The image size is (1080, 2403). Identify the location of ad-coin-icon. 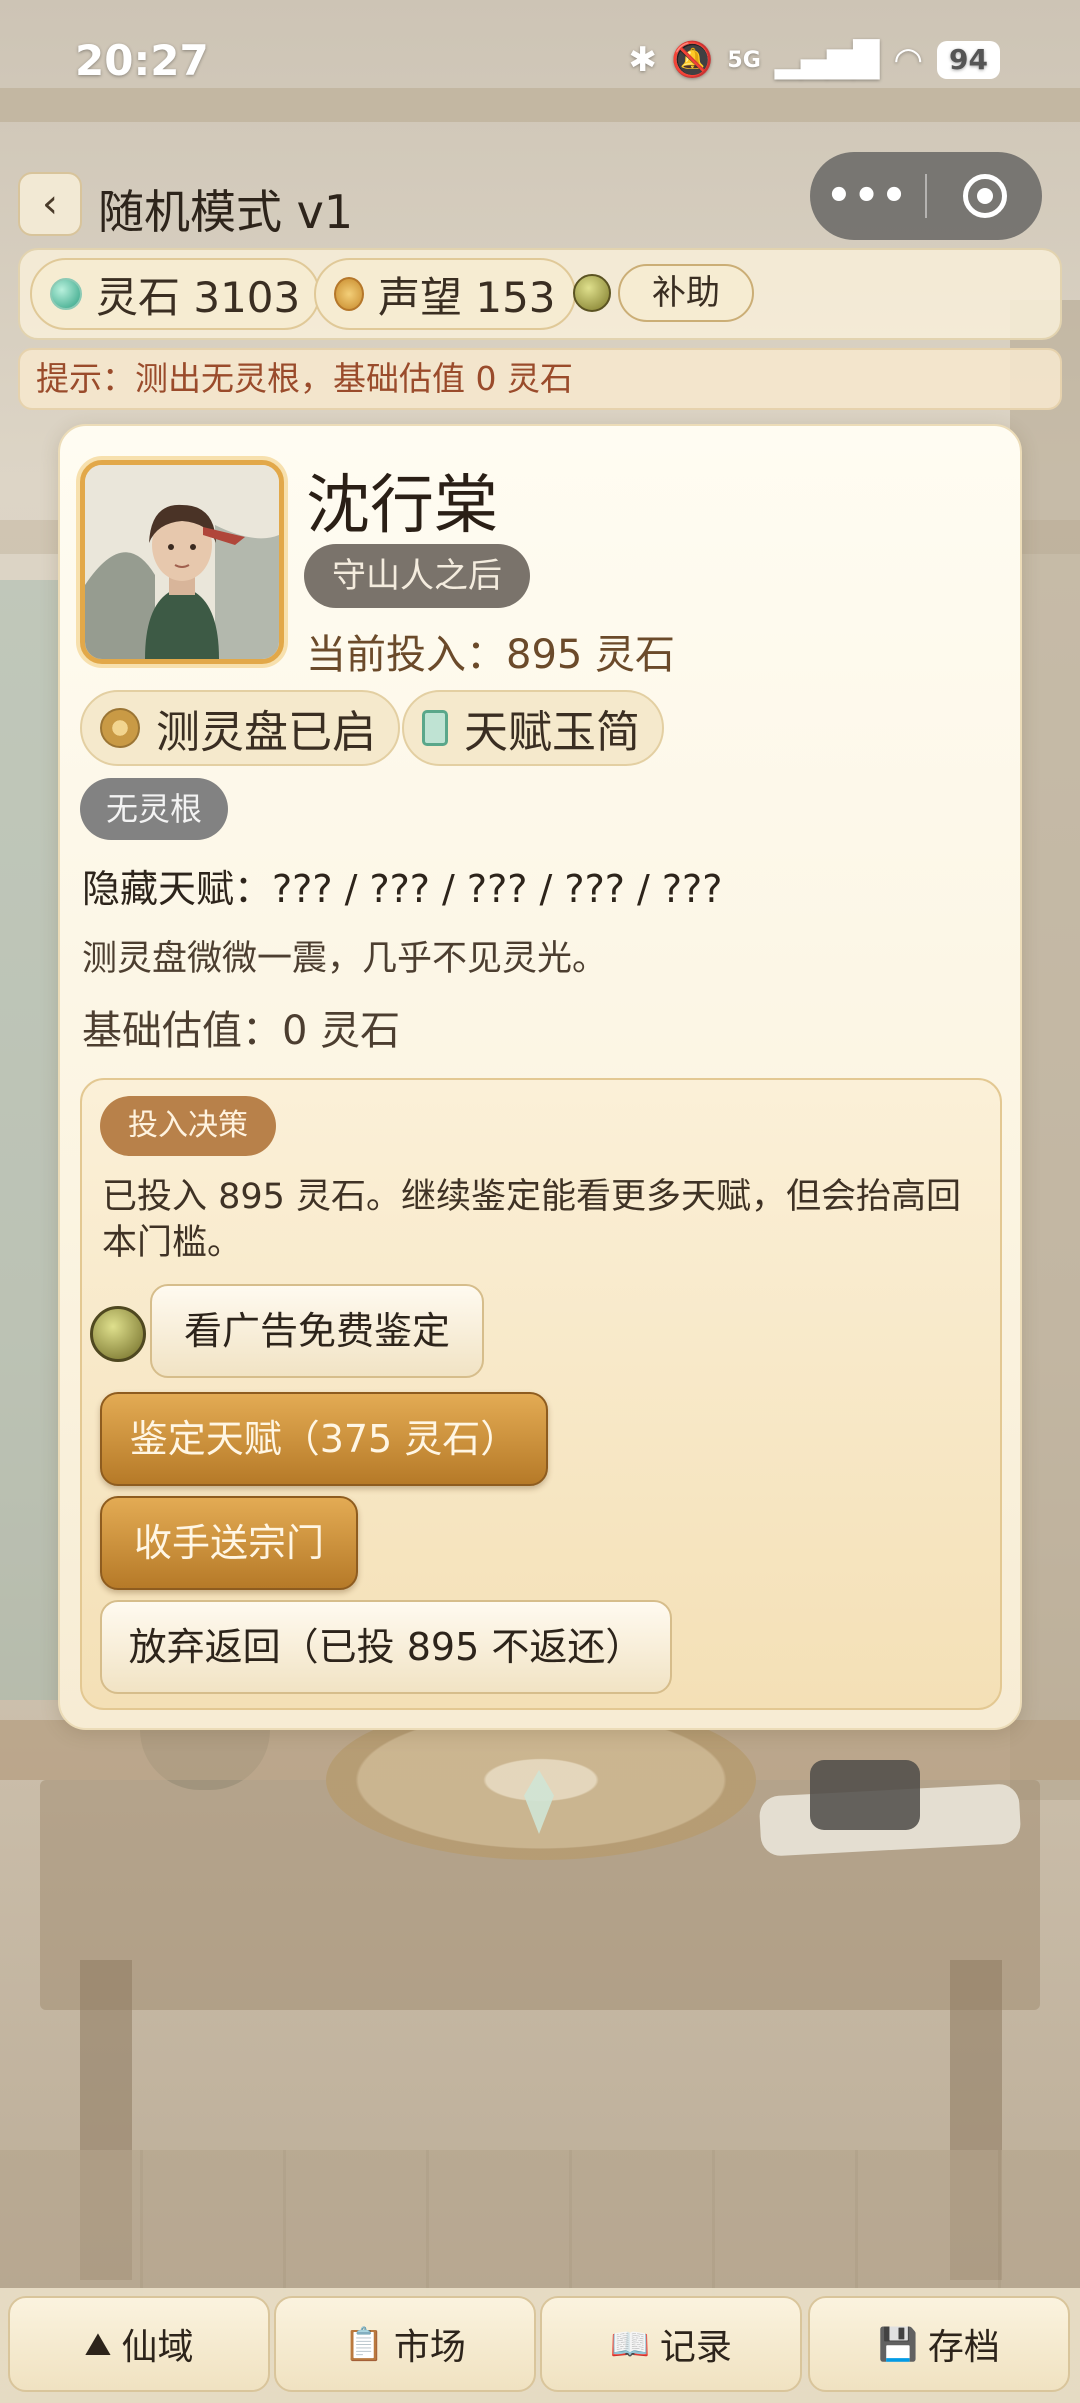
(118, 1334).